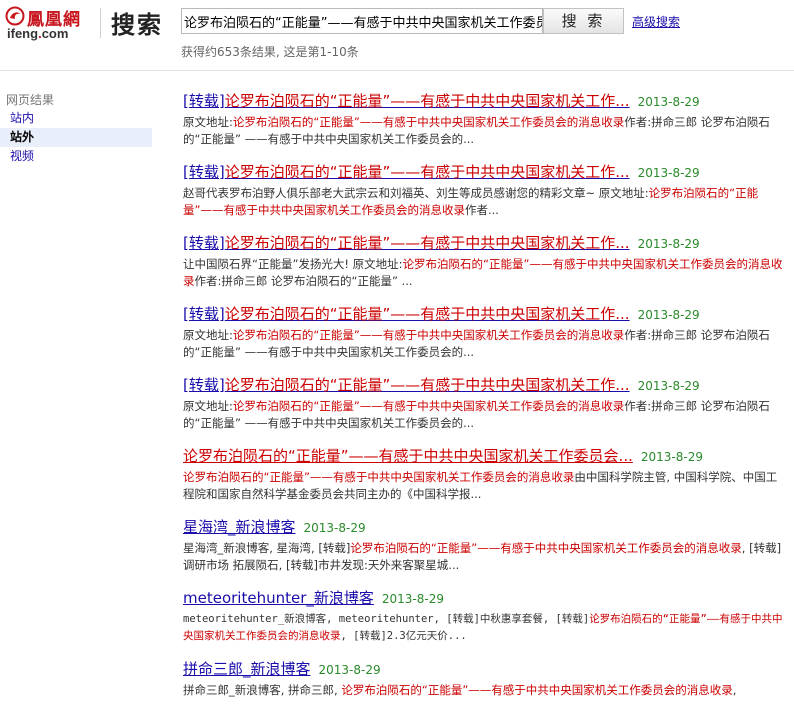  I want to click on sidebar-item-site-external: 站外, so click(76, 137).